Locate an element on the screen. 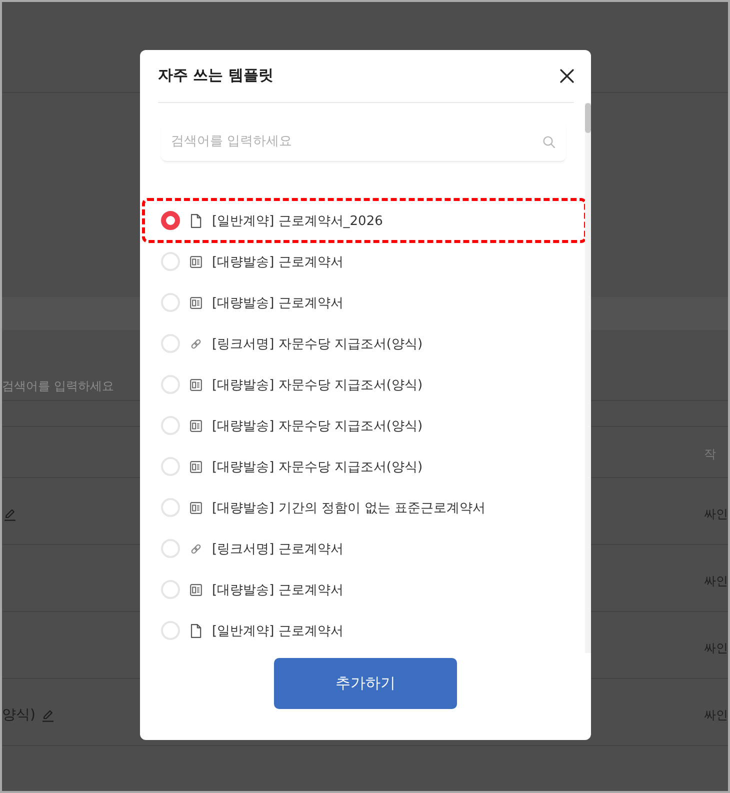 The image size is (730, 793). template-label: [링크서명] 근로계약서 is located at coordinates (278, 549).